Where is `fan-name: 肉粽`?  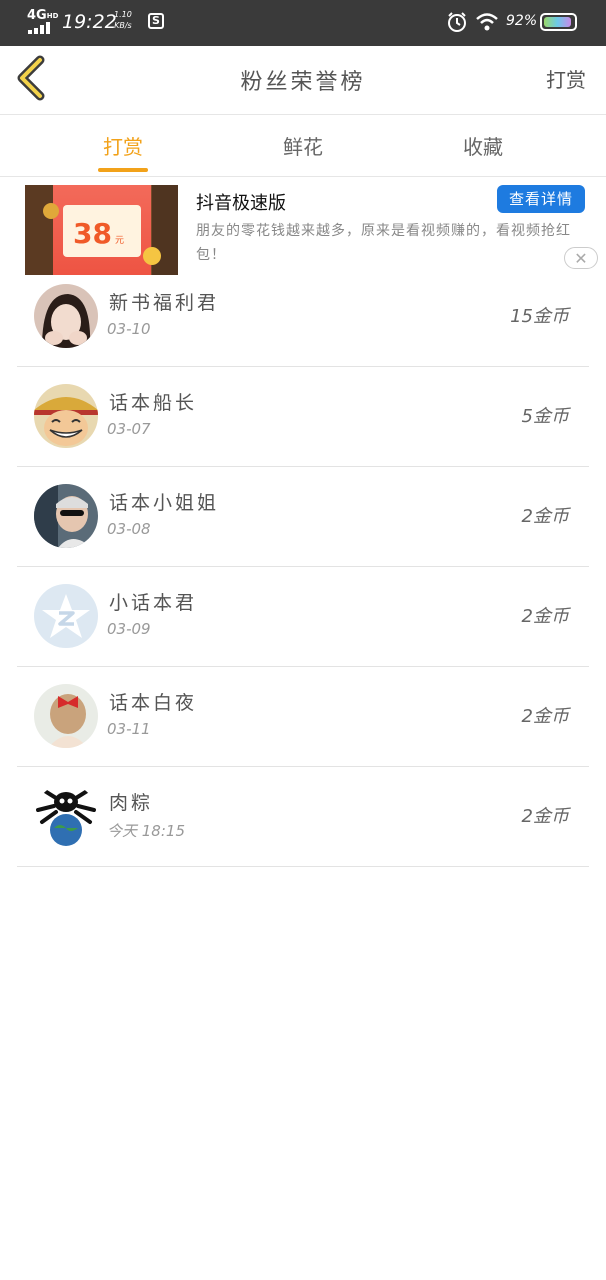
fan-name: 肉粽 is located at coordinates (131, 803).